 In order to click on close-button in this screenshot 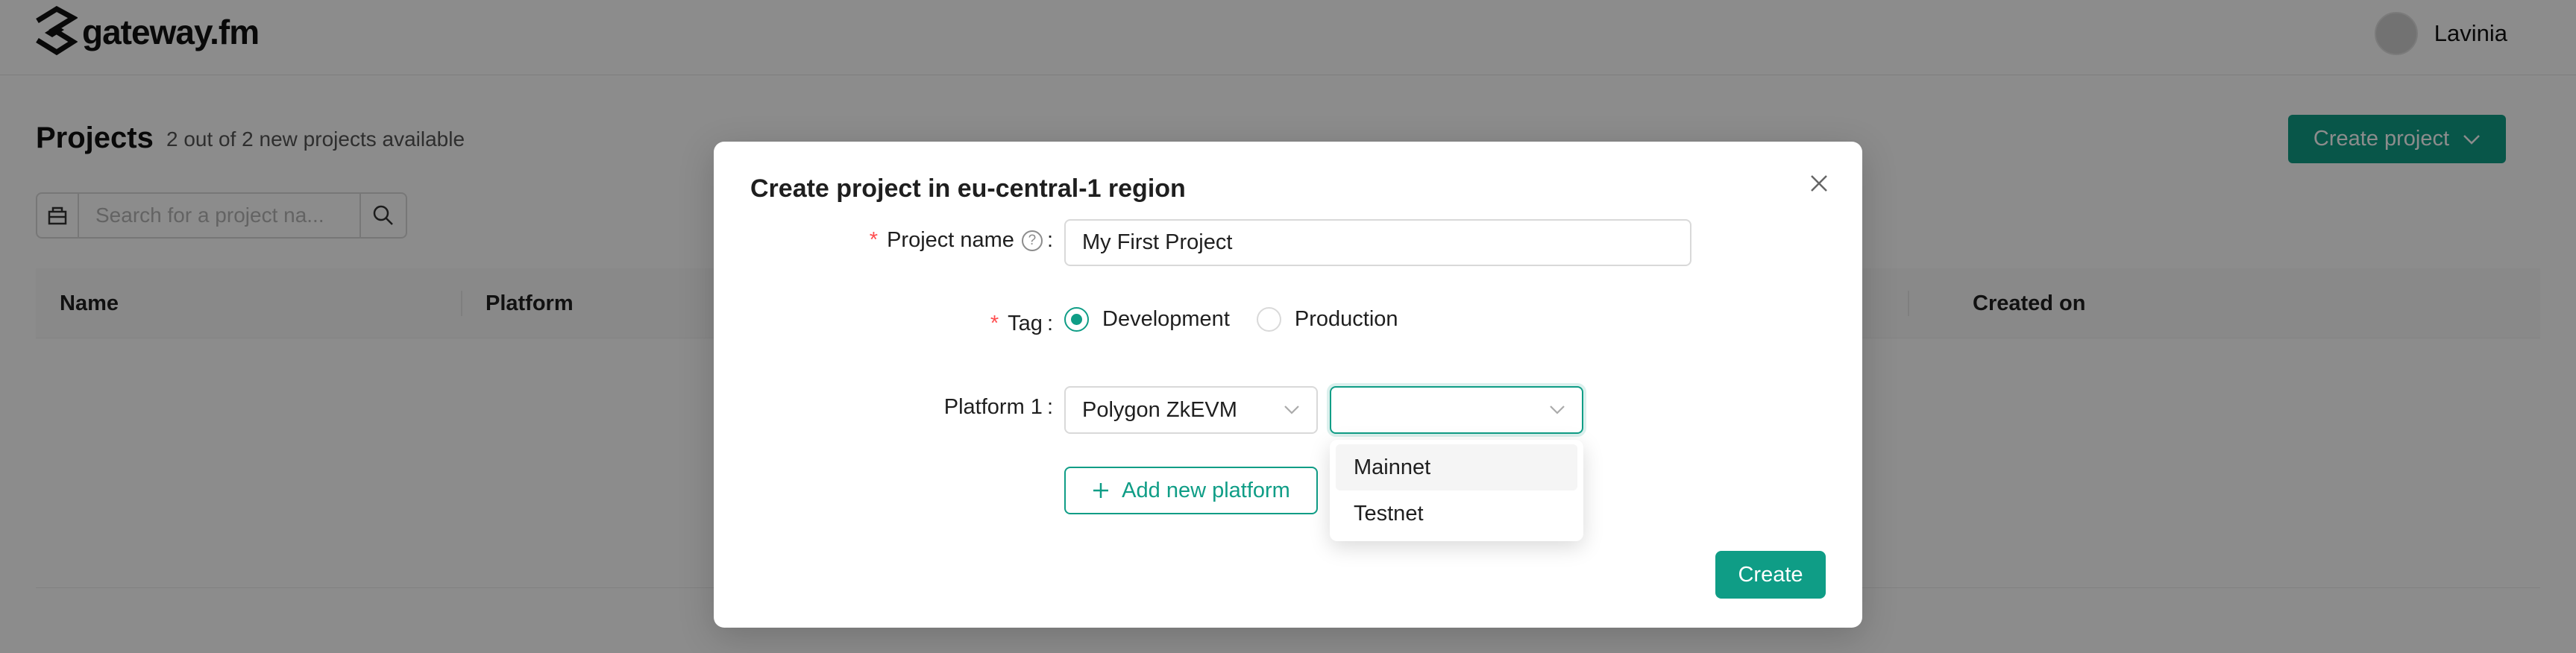, I will do `click(1819, 183)`.